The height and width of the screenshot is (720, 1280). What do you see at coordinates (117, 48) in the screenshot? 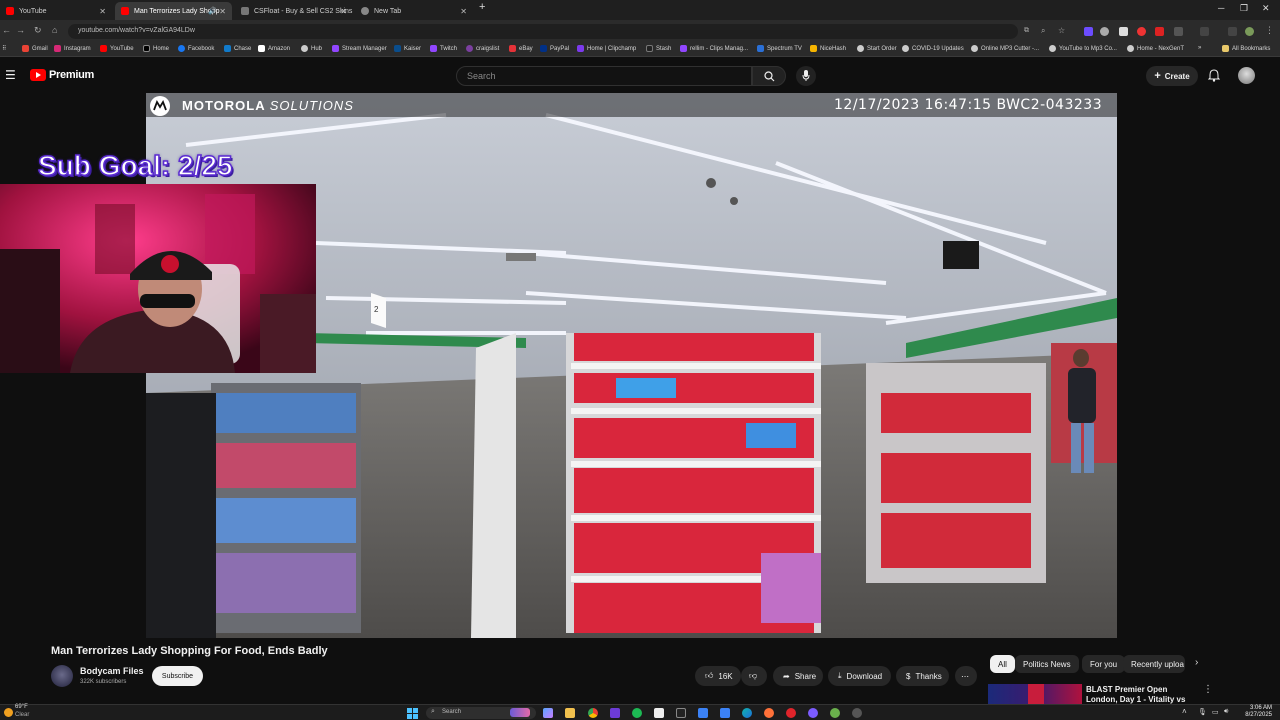
I see `bookmark-youtube: YouTube` at bounding box center [117, 48].